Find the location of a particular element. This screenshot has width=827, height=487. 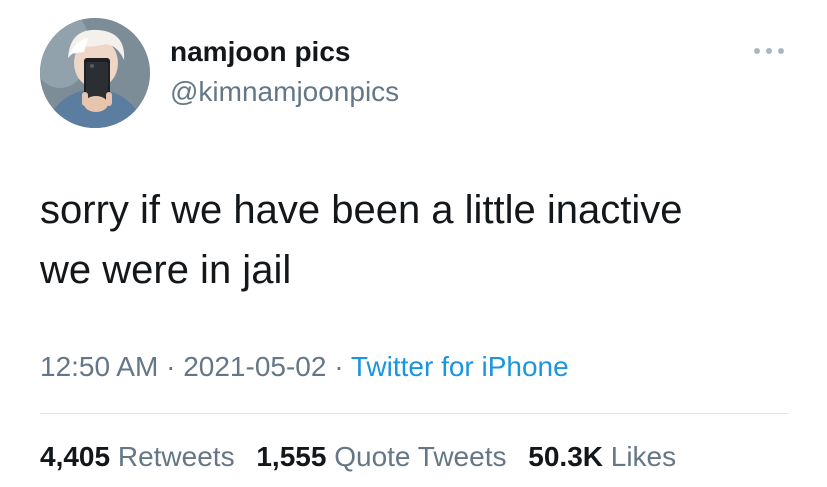

display-name: namjoon pics is located at coordinates (260, 52).